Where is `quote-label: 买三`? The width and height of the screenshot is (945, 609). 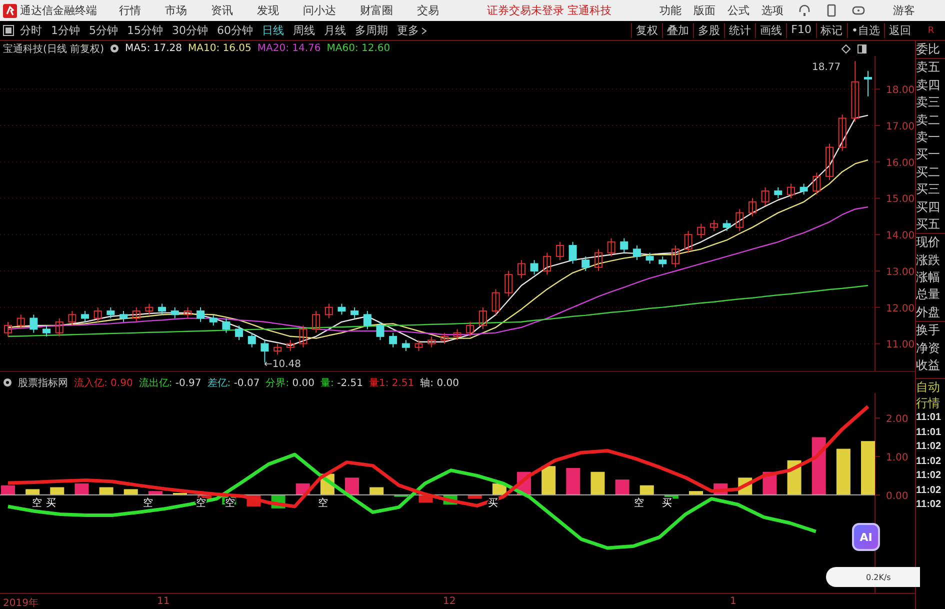 quote-label: 买三 is located at coordinates (928, 189).